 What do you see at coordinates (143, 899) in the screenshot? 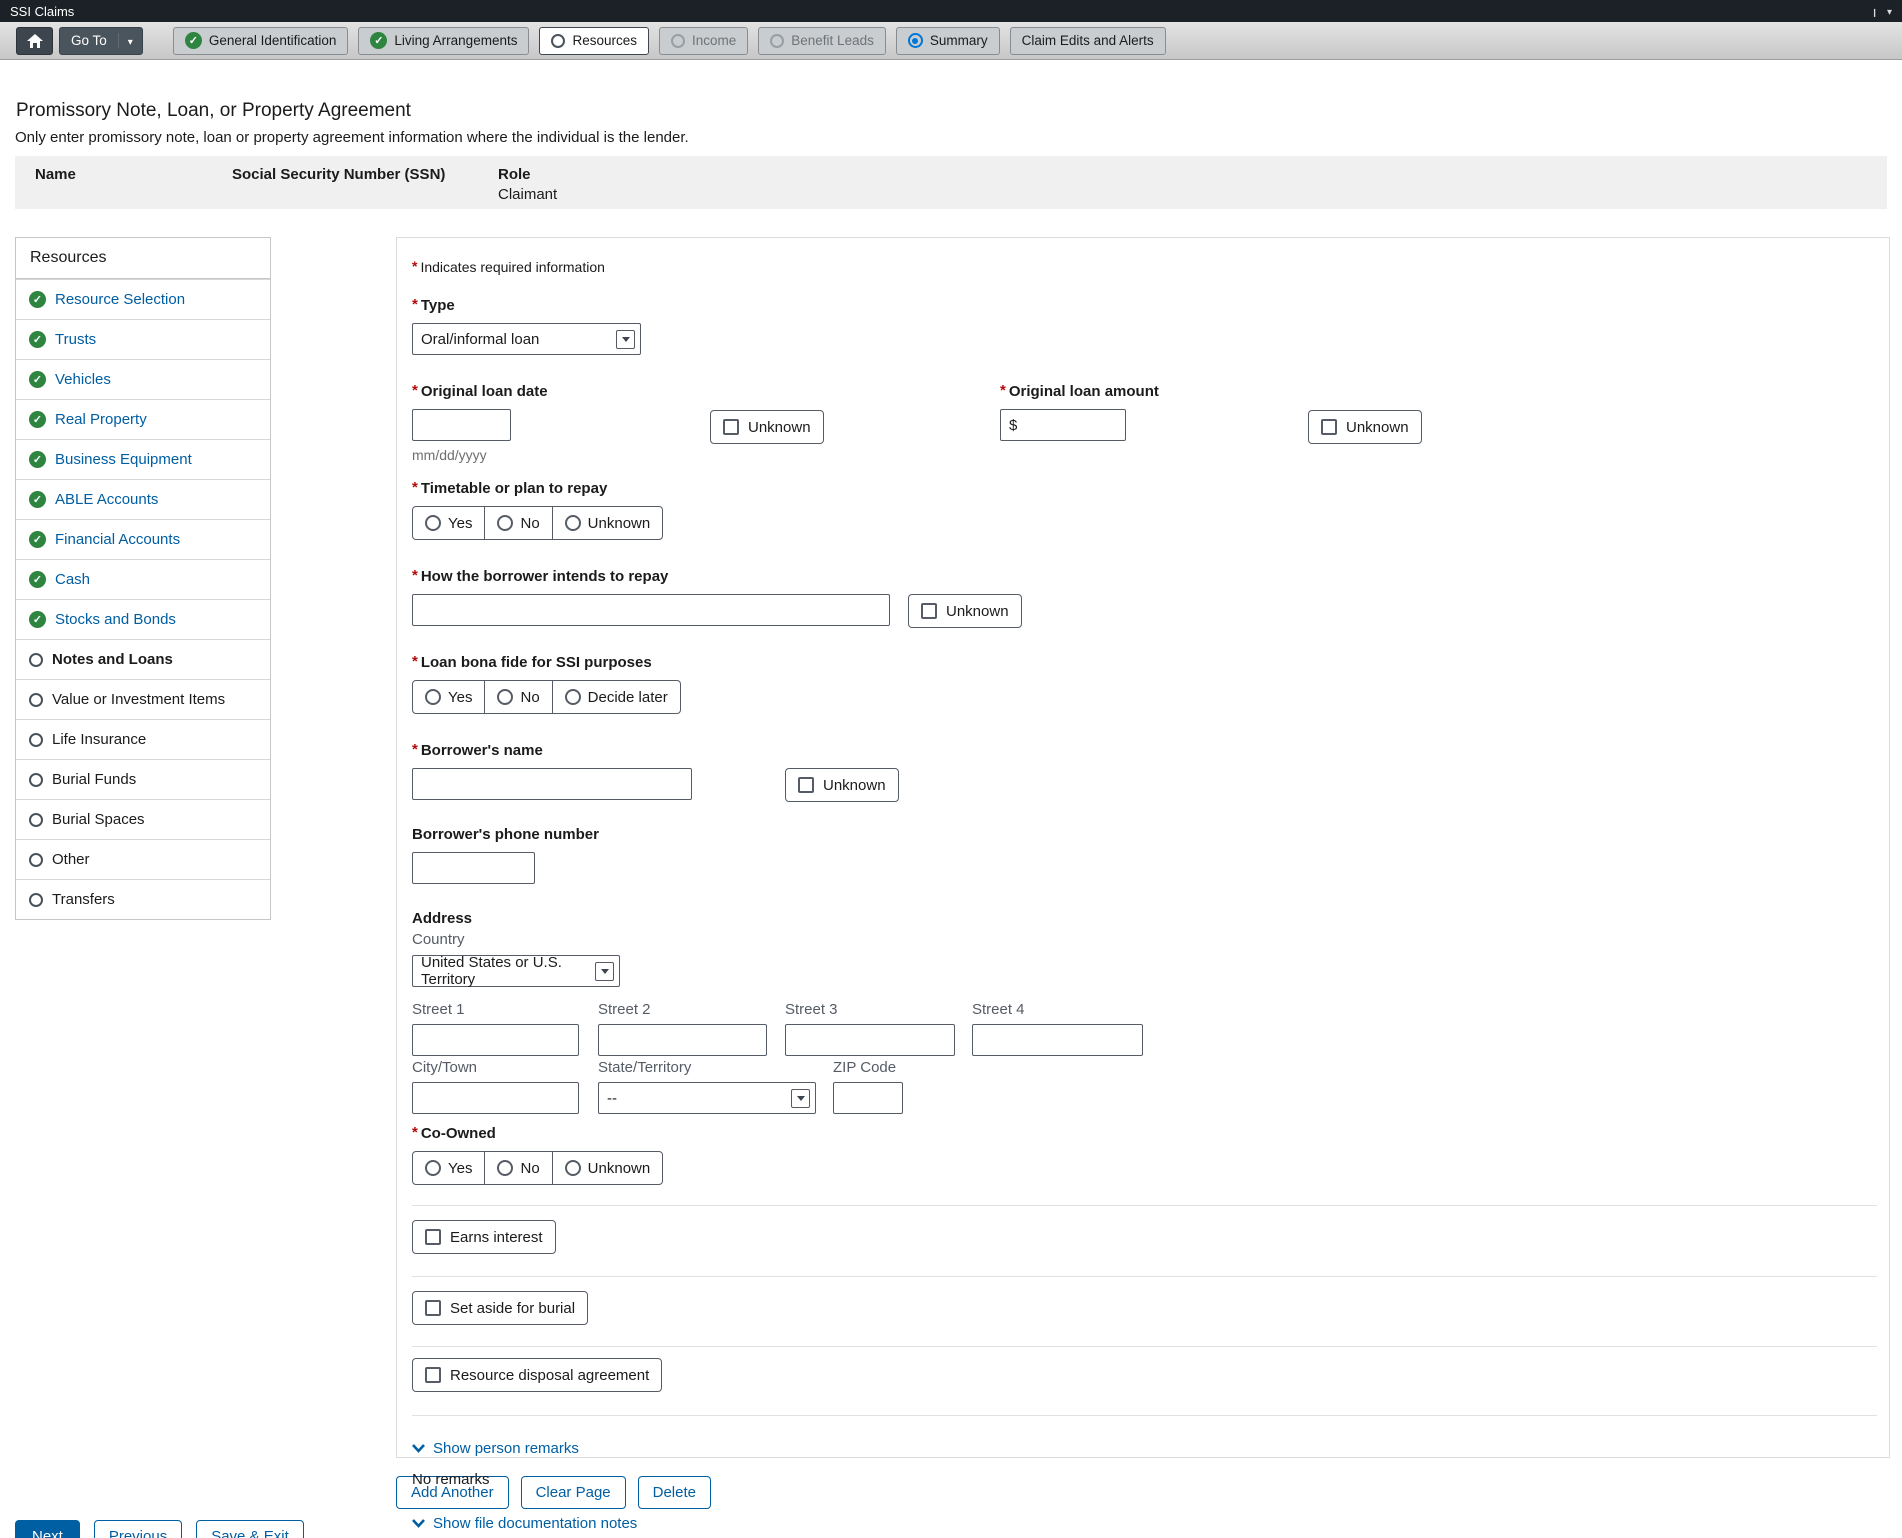
I see `sidebar-item-transfers: Transfers` at bounding box center [143, 899].